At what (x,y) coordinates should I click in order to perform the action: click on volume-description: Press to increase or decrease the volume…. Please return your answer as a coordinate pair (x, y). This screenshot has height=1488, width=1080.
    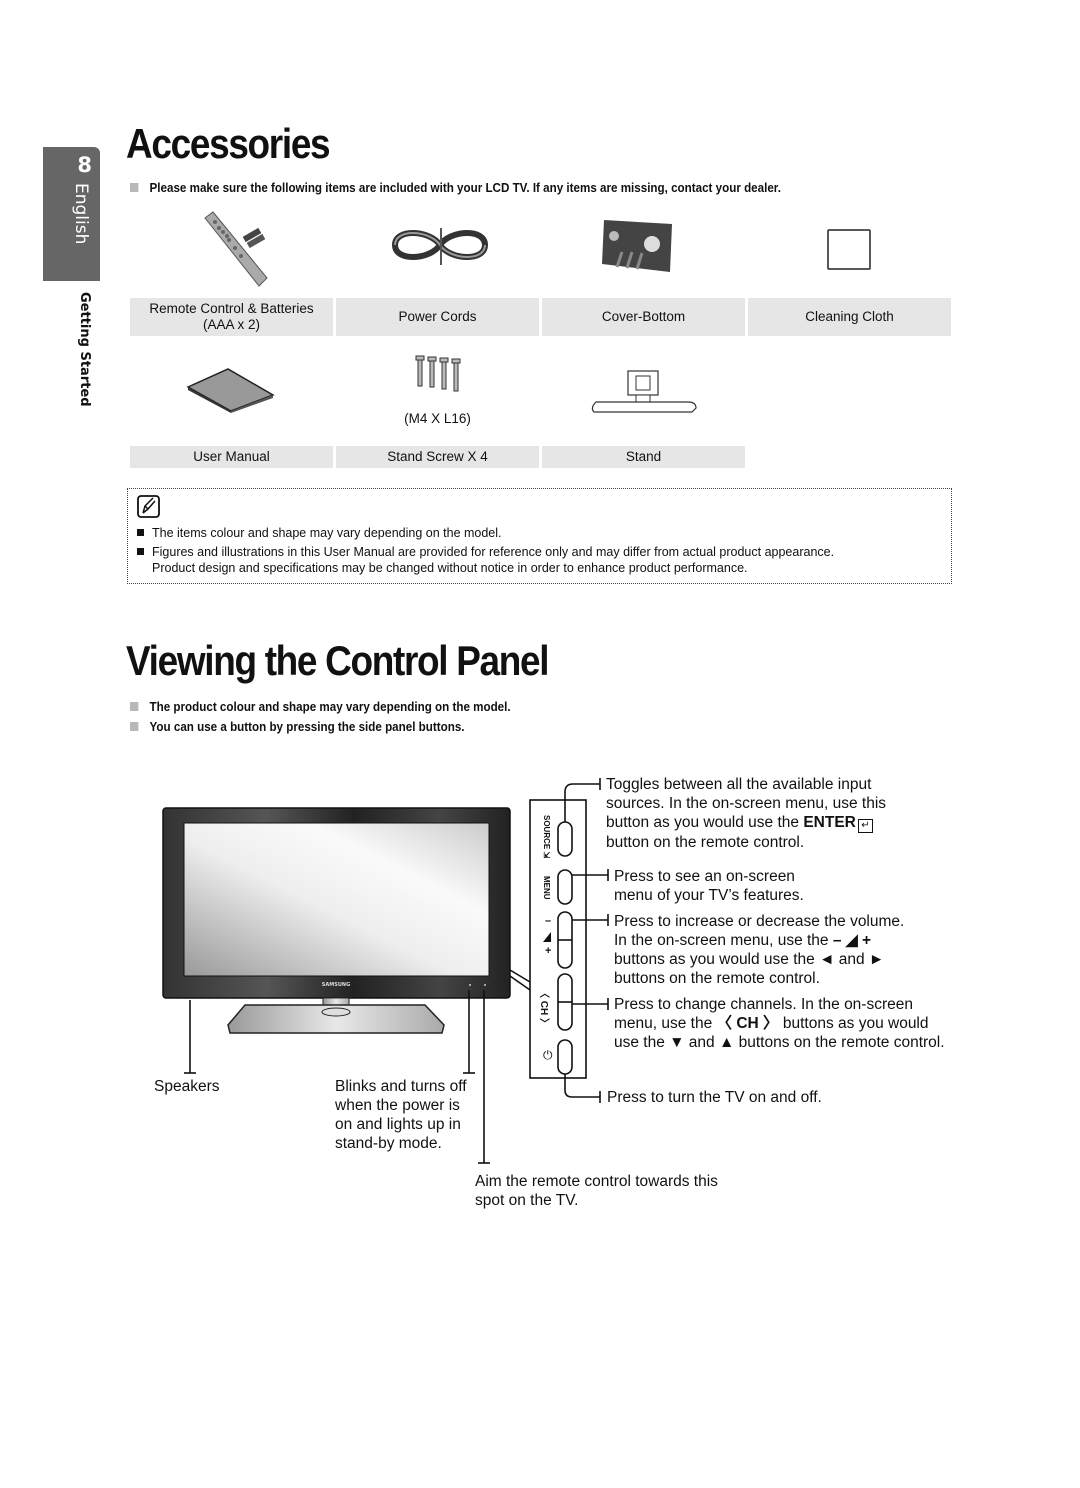
    Looking at the image, I should click on (759, 950).